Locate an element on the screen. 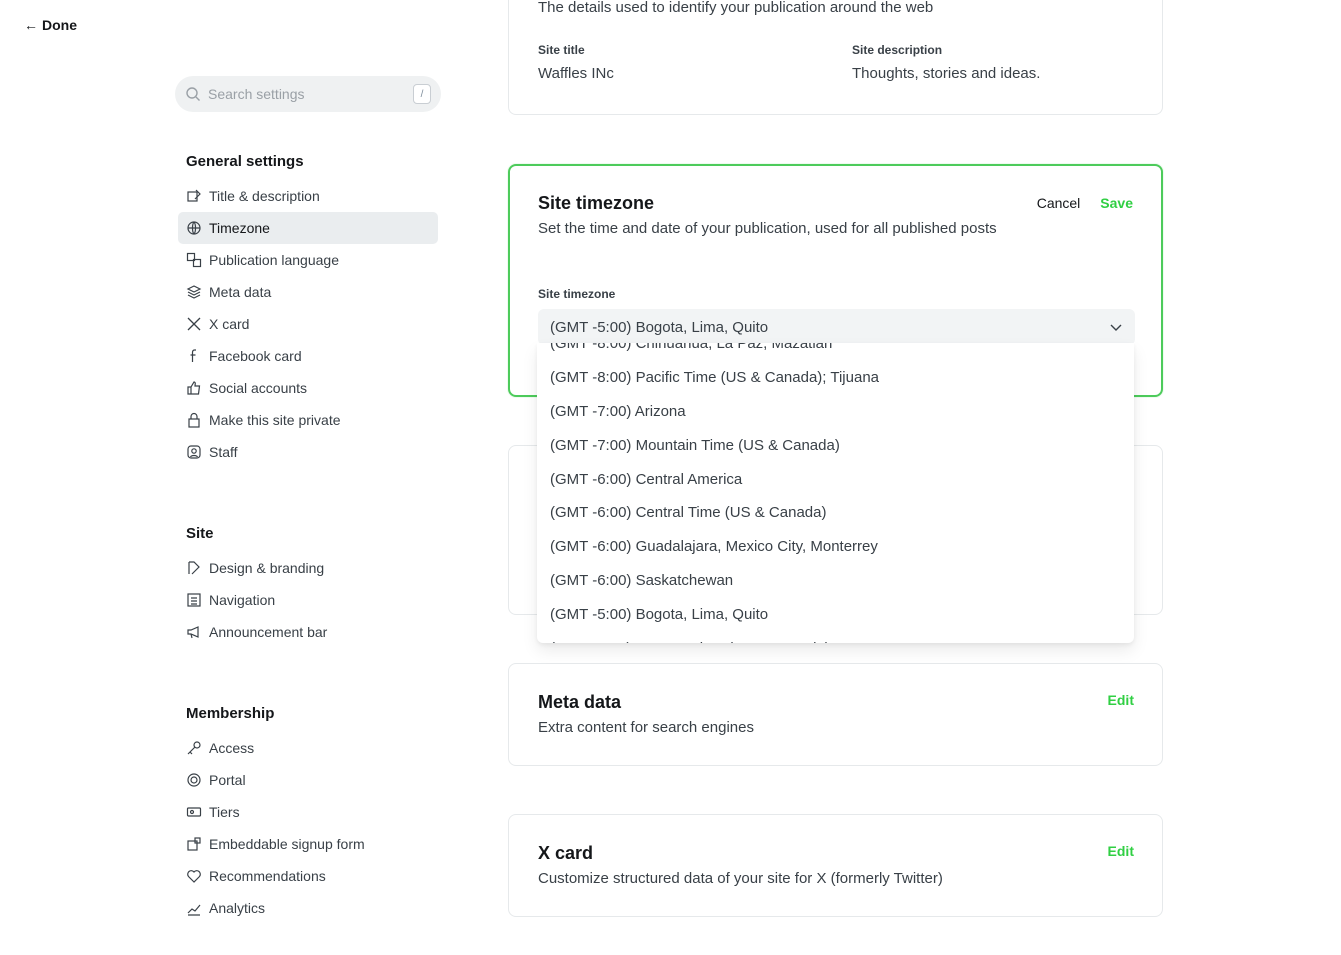 Image resolution: width=1341 pixels, height=955 pixels. timezone-option: (GMT -5:00) Eastern Time (US & Canada) is located at coordinates (835, 637).